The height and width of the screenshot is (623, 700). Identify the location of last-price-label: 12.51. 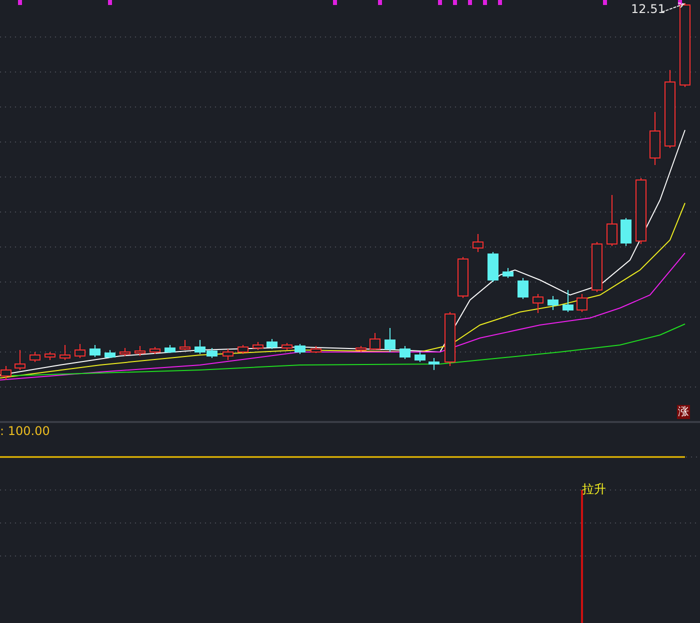
(648, 9).